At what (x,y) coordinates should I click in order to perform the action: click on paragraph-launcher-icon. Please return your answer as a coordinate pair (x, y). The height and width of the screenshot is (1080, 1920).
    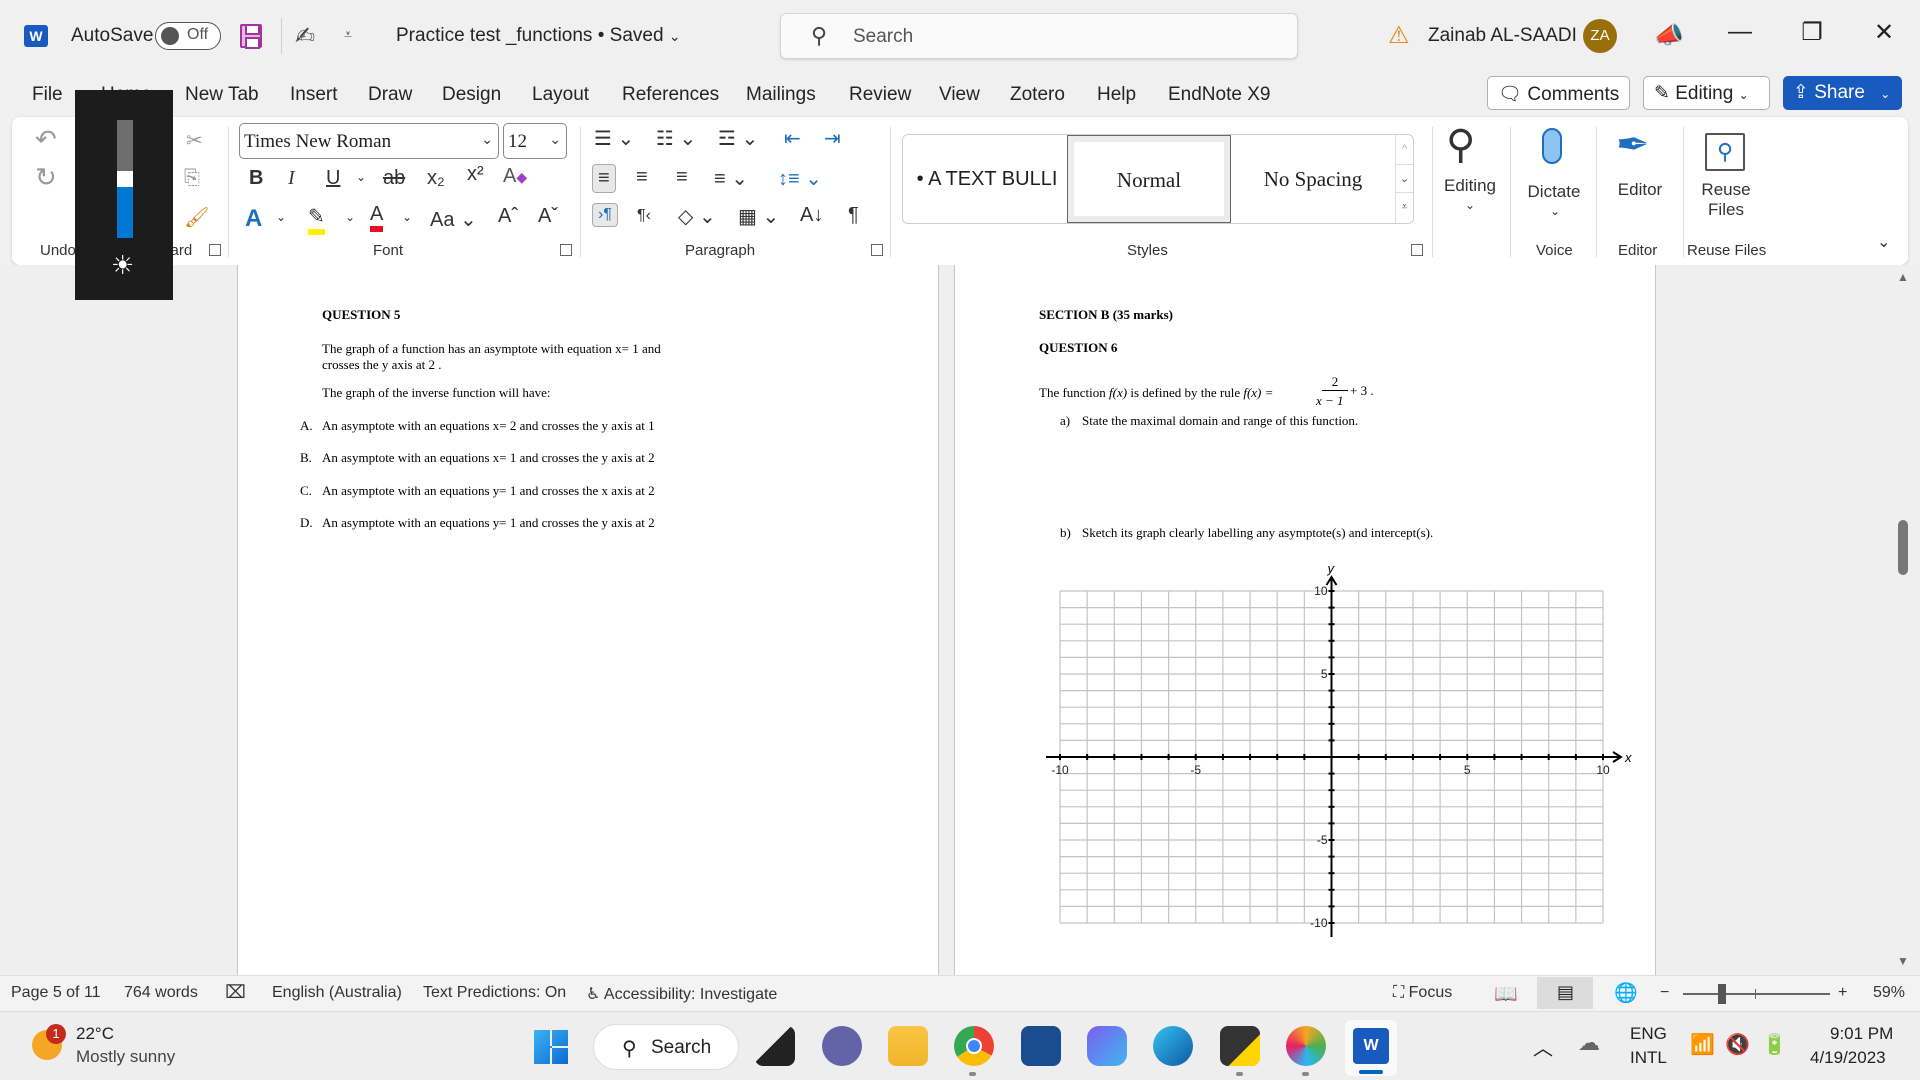
    Looking at the image, I should click on (877, 250).